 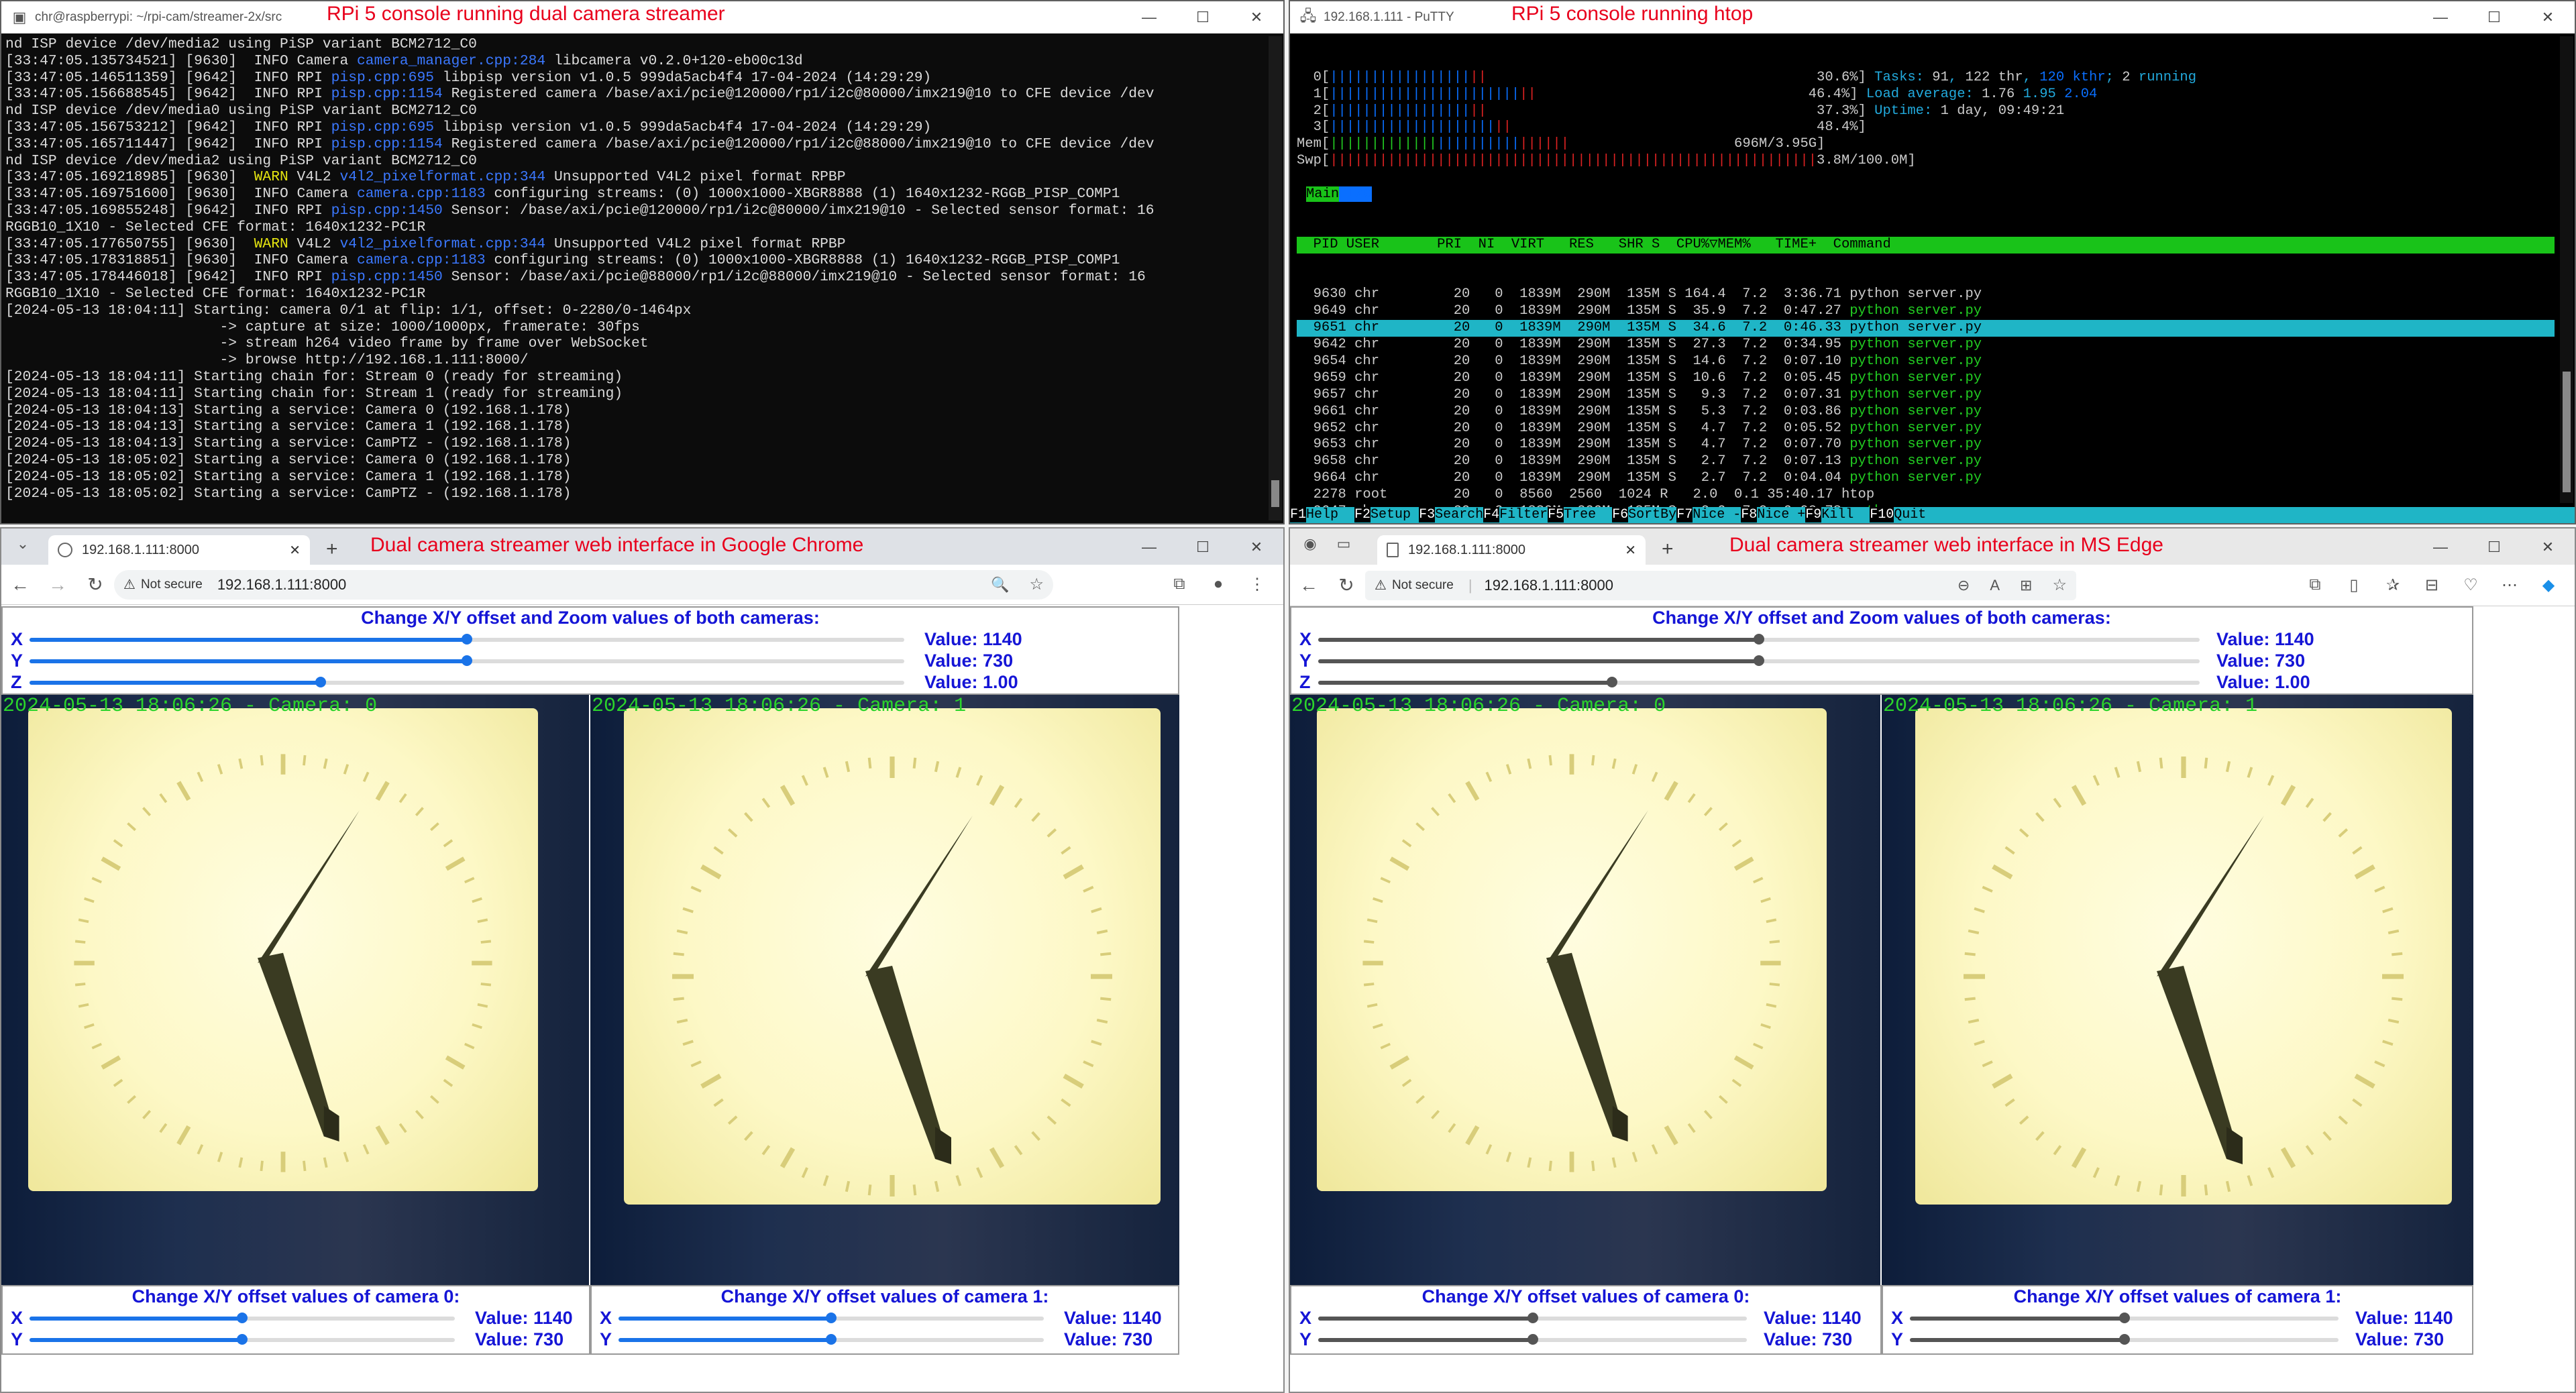 What do you see at coordinates (583, 585) in the screenshot?
I see `address-bar: ⚠ Not secure 192.168.1.111:8000 🔍 ☆` at bounding box center [583, 585].